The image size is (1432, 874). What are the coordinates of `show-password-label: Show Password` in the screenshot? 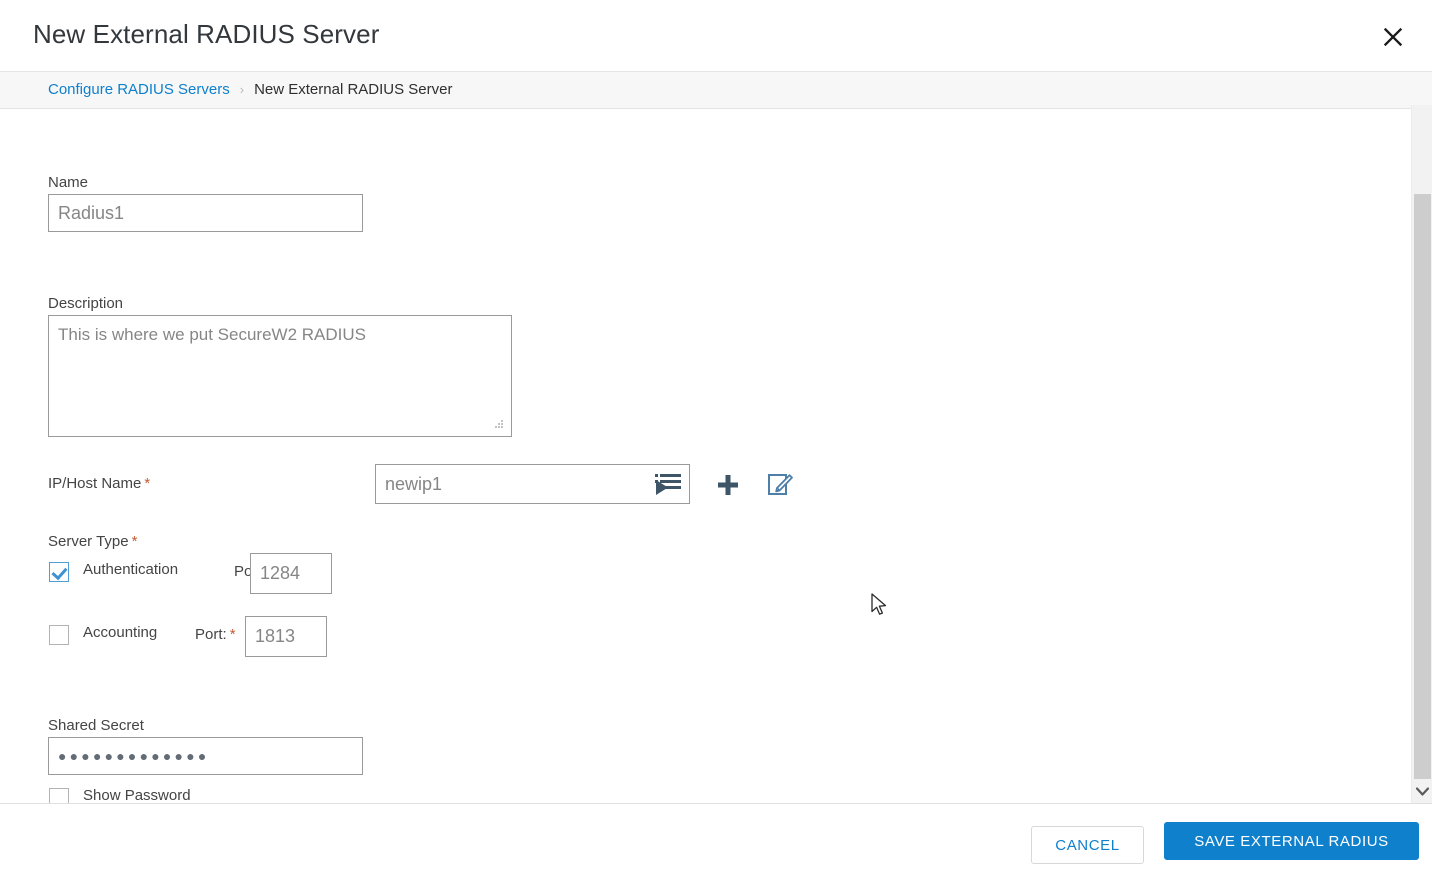 It's located at (137, 795).